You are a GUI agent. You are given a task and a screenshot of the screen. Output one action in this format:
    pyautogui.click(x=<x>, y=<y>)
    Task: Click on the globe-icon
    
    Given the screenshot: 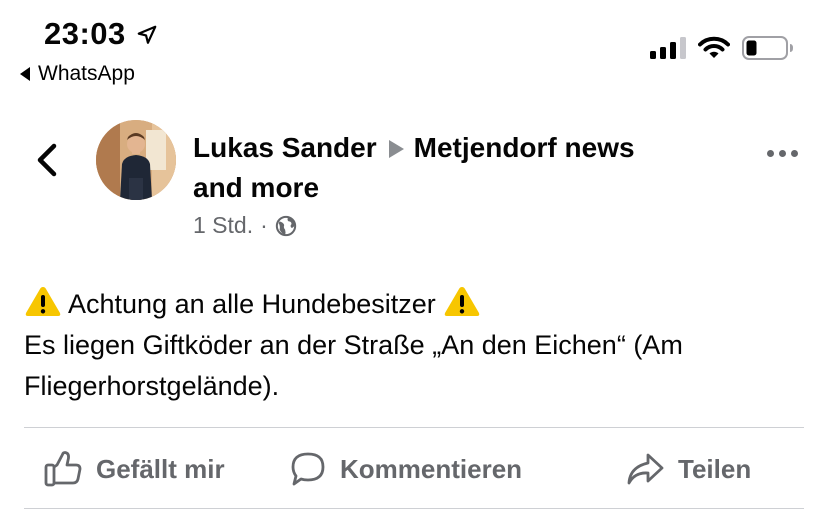 What is the action you would take?
    pyautogui.click(x=285, y=225)
    